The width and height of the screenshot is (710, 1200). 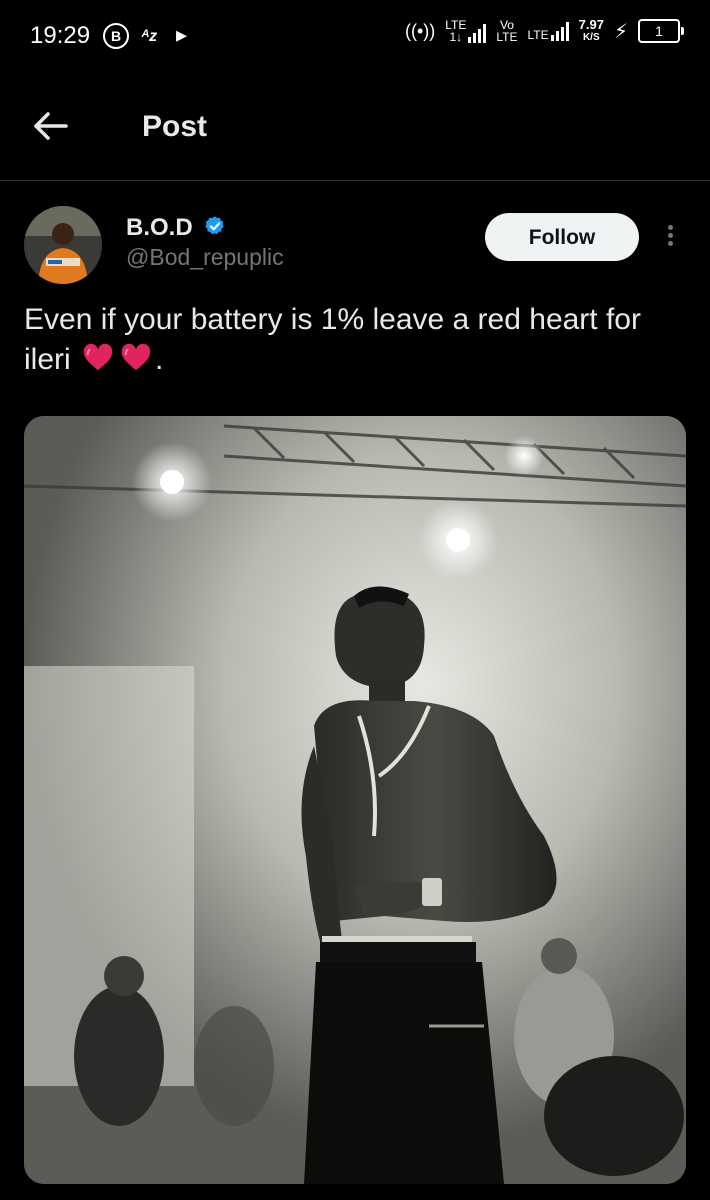 I want to click on back-arrow-icon, so click(x=51, y=126).